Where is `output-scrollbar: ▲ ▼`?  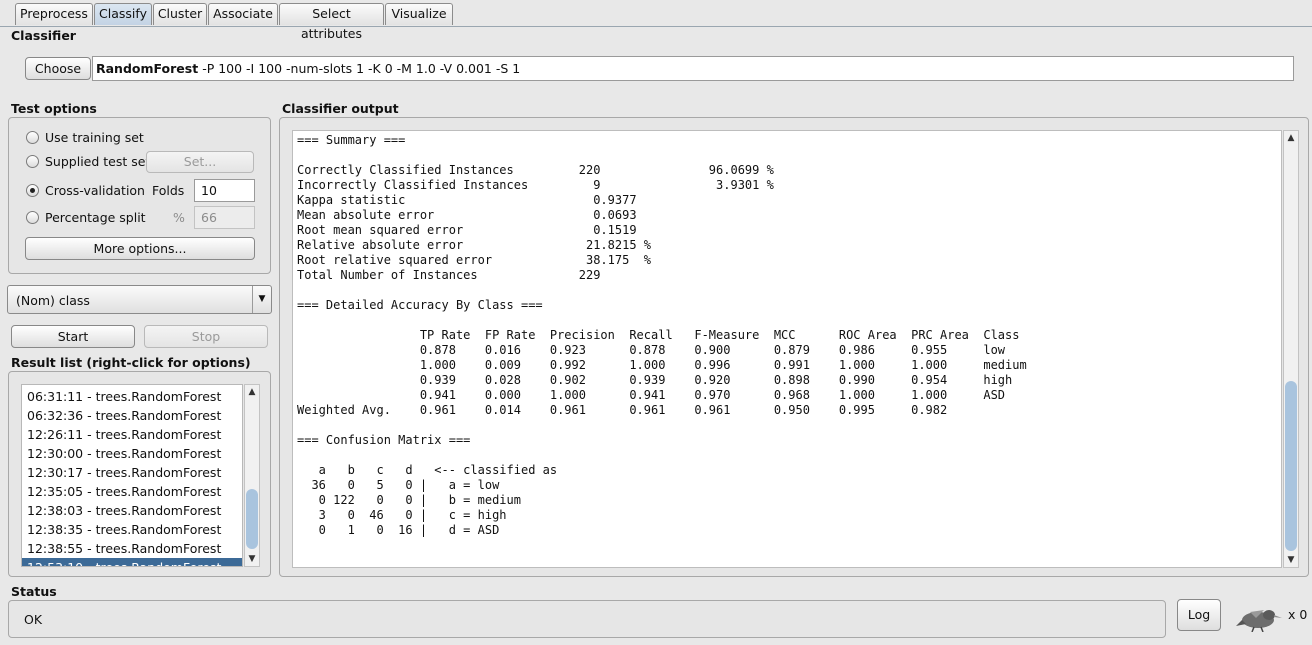
output-scrollbar: ▲ ▼ is located at coordinates (1291, 349).